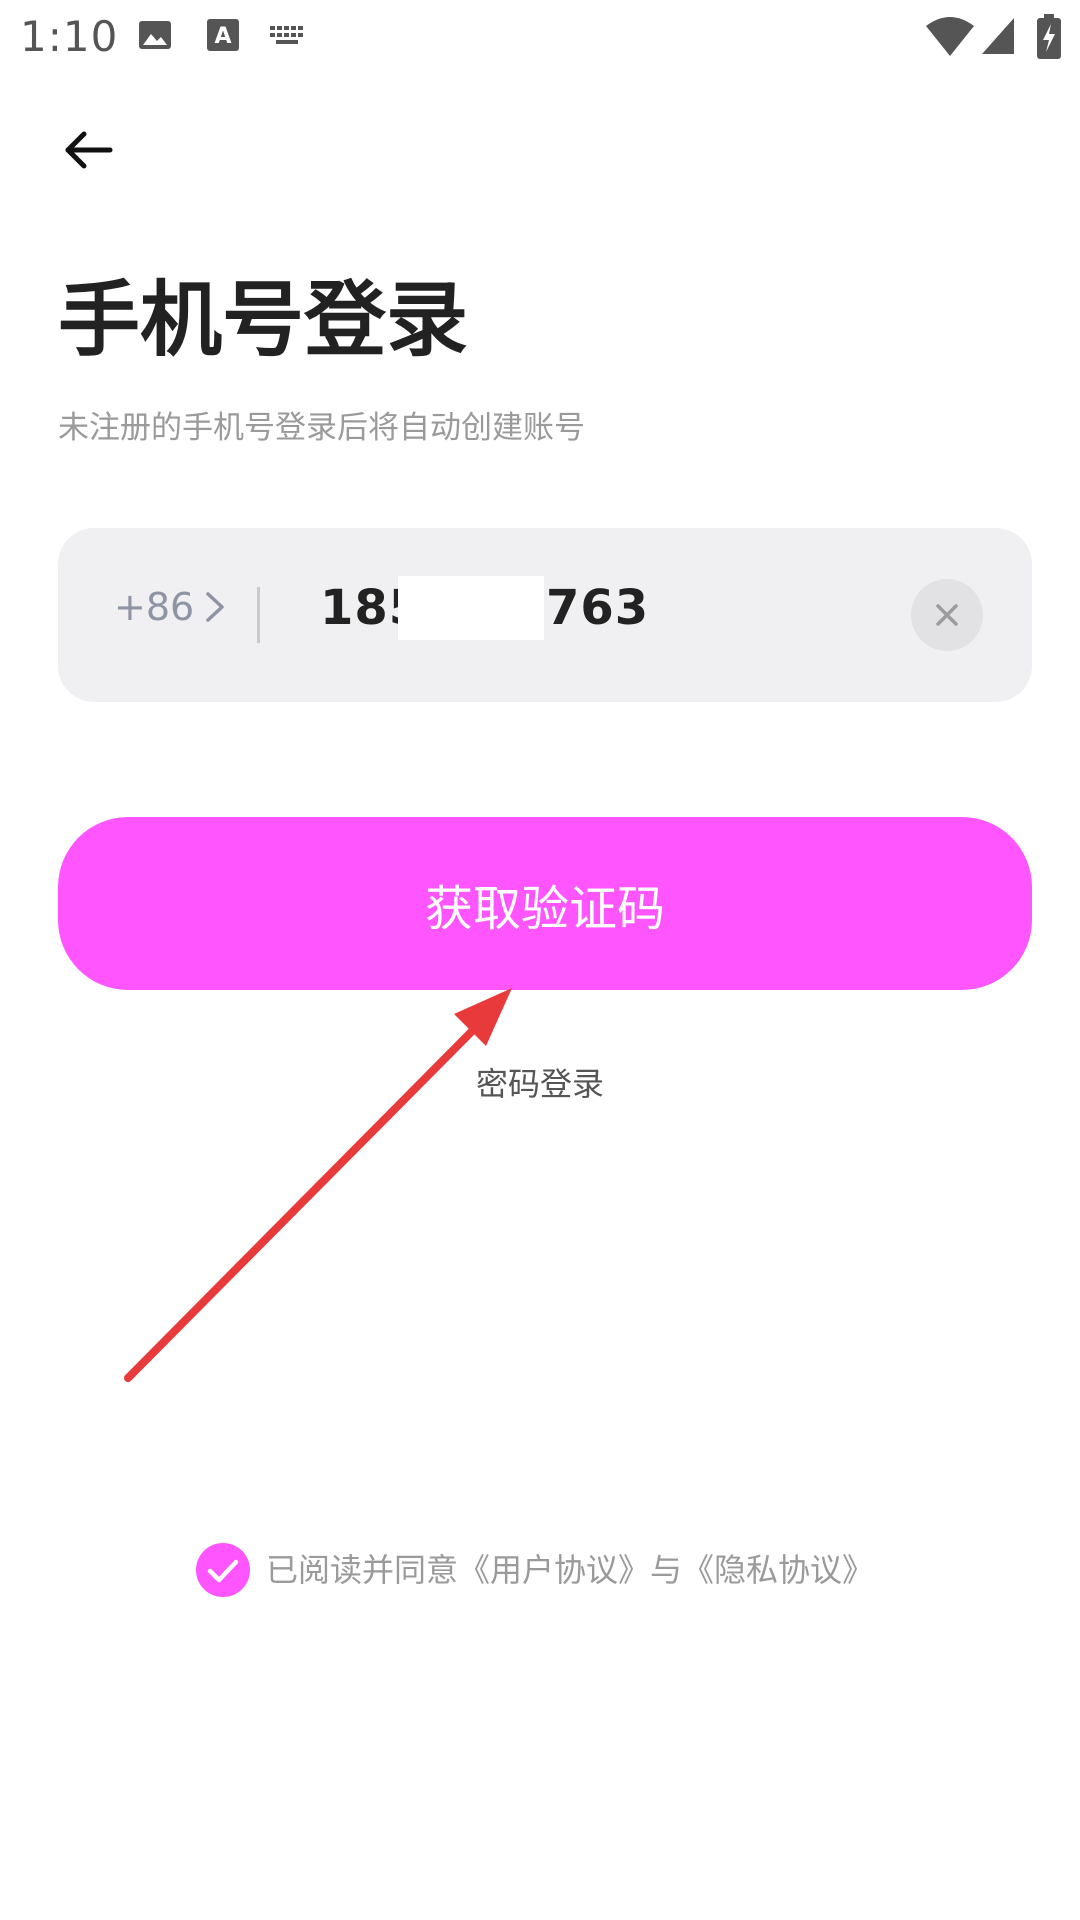  I want to click on check-icon, so click(223, 1571).